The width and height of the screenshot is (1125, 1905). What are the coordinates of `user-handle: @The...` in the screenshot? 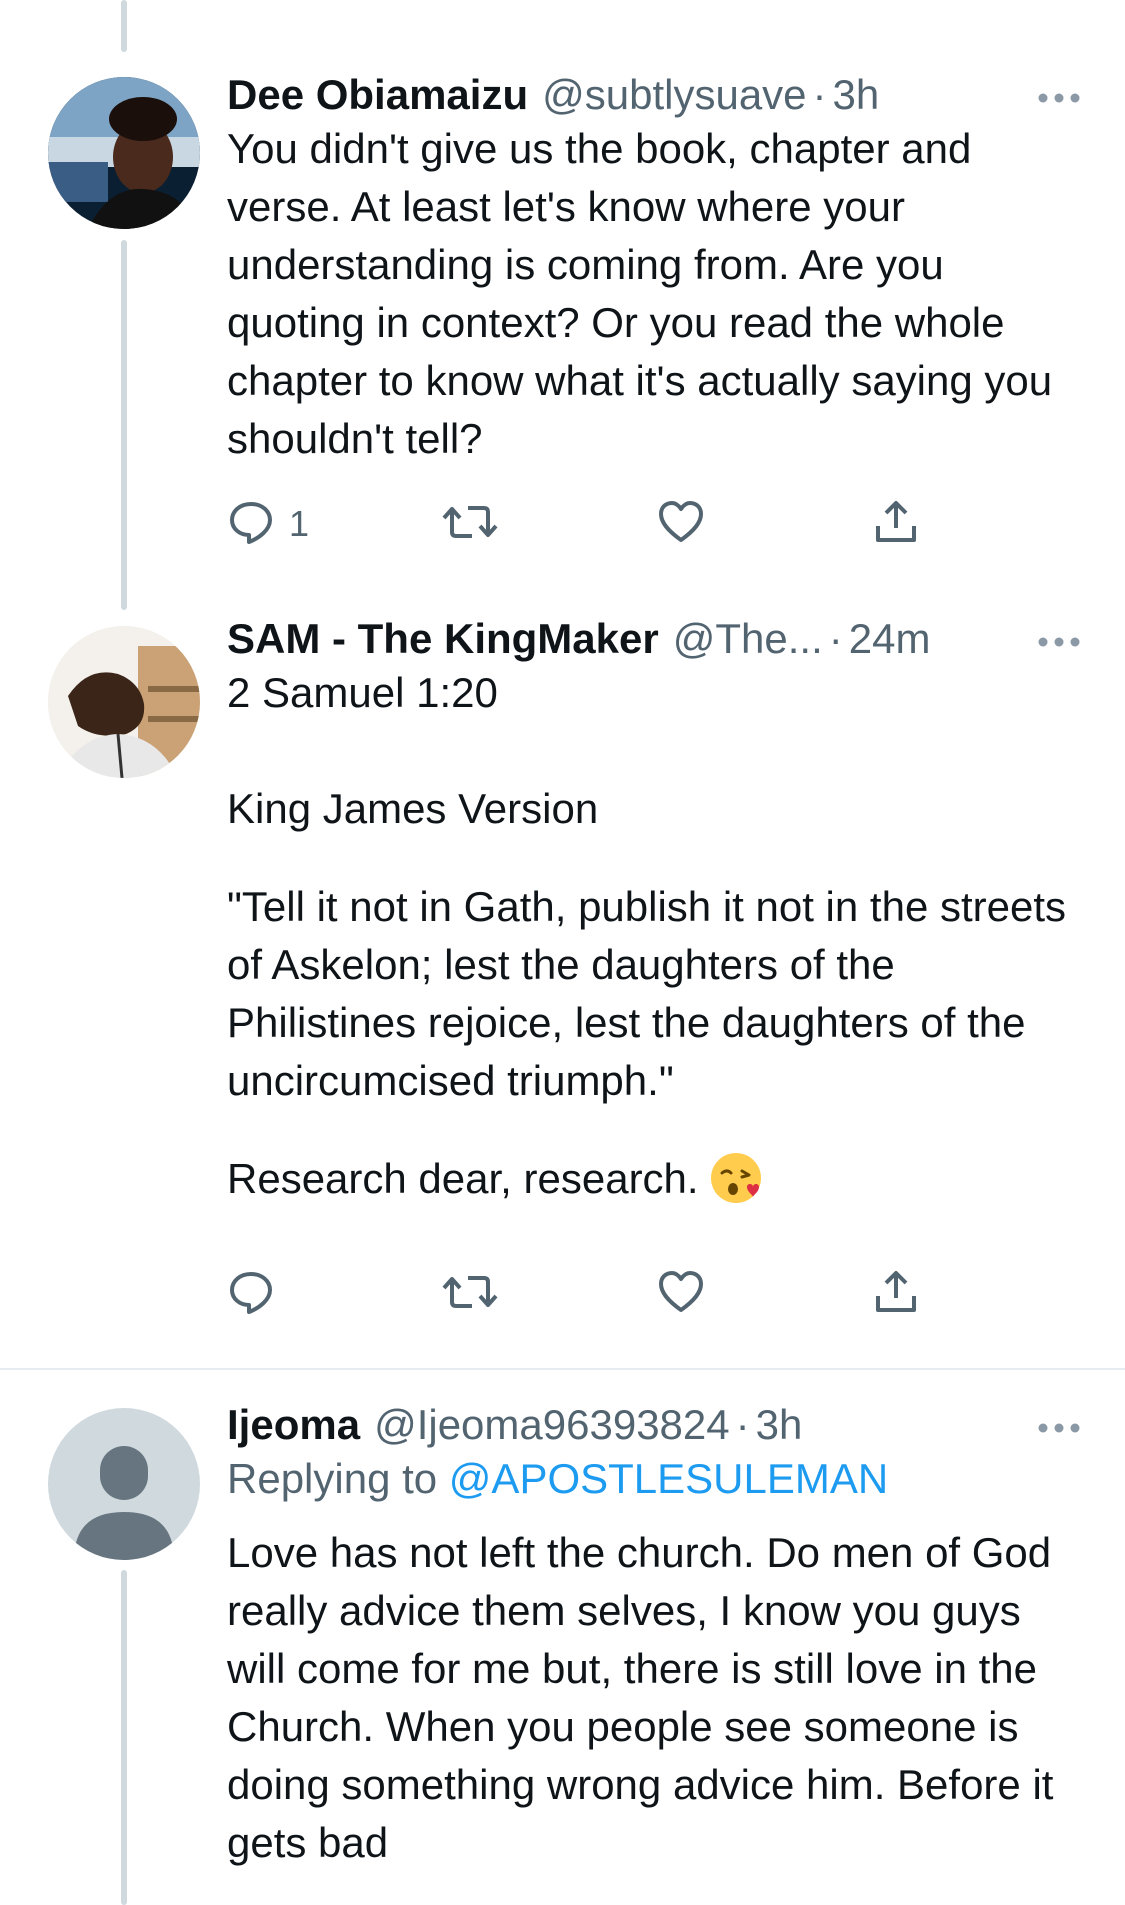 It's located at (748, 639).